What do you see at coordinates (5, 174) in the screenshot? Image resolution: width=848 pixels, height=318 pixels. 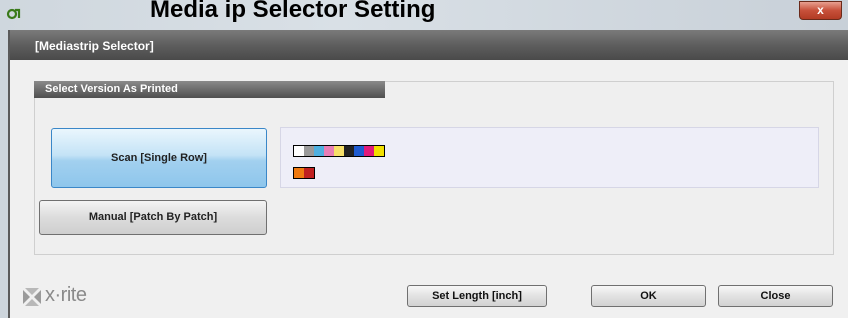 I see `window-left-frame` at bounding box center [5, 174].